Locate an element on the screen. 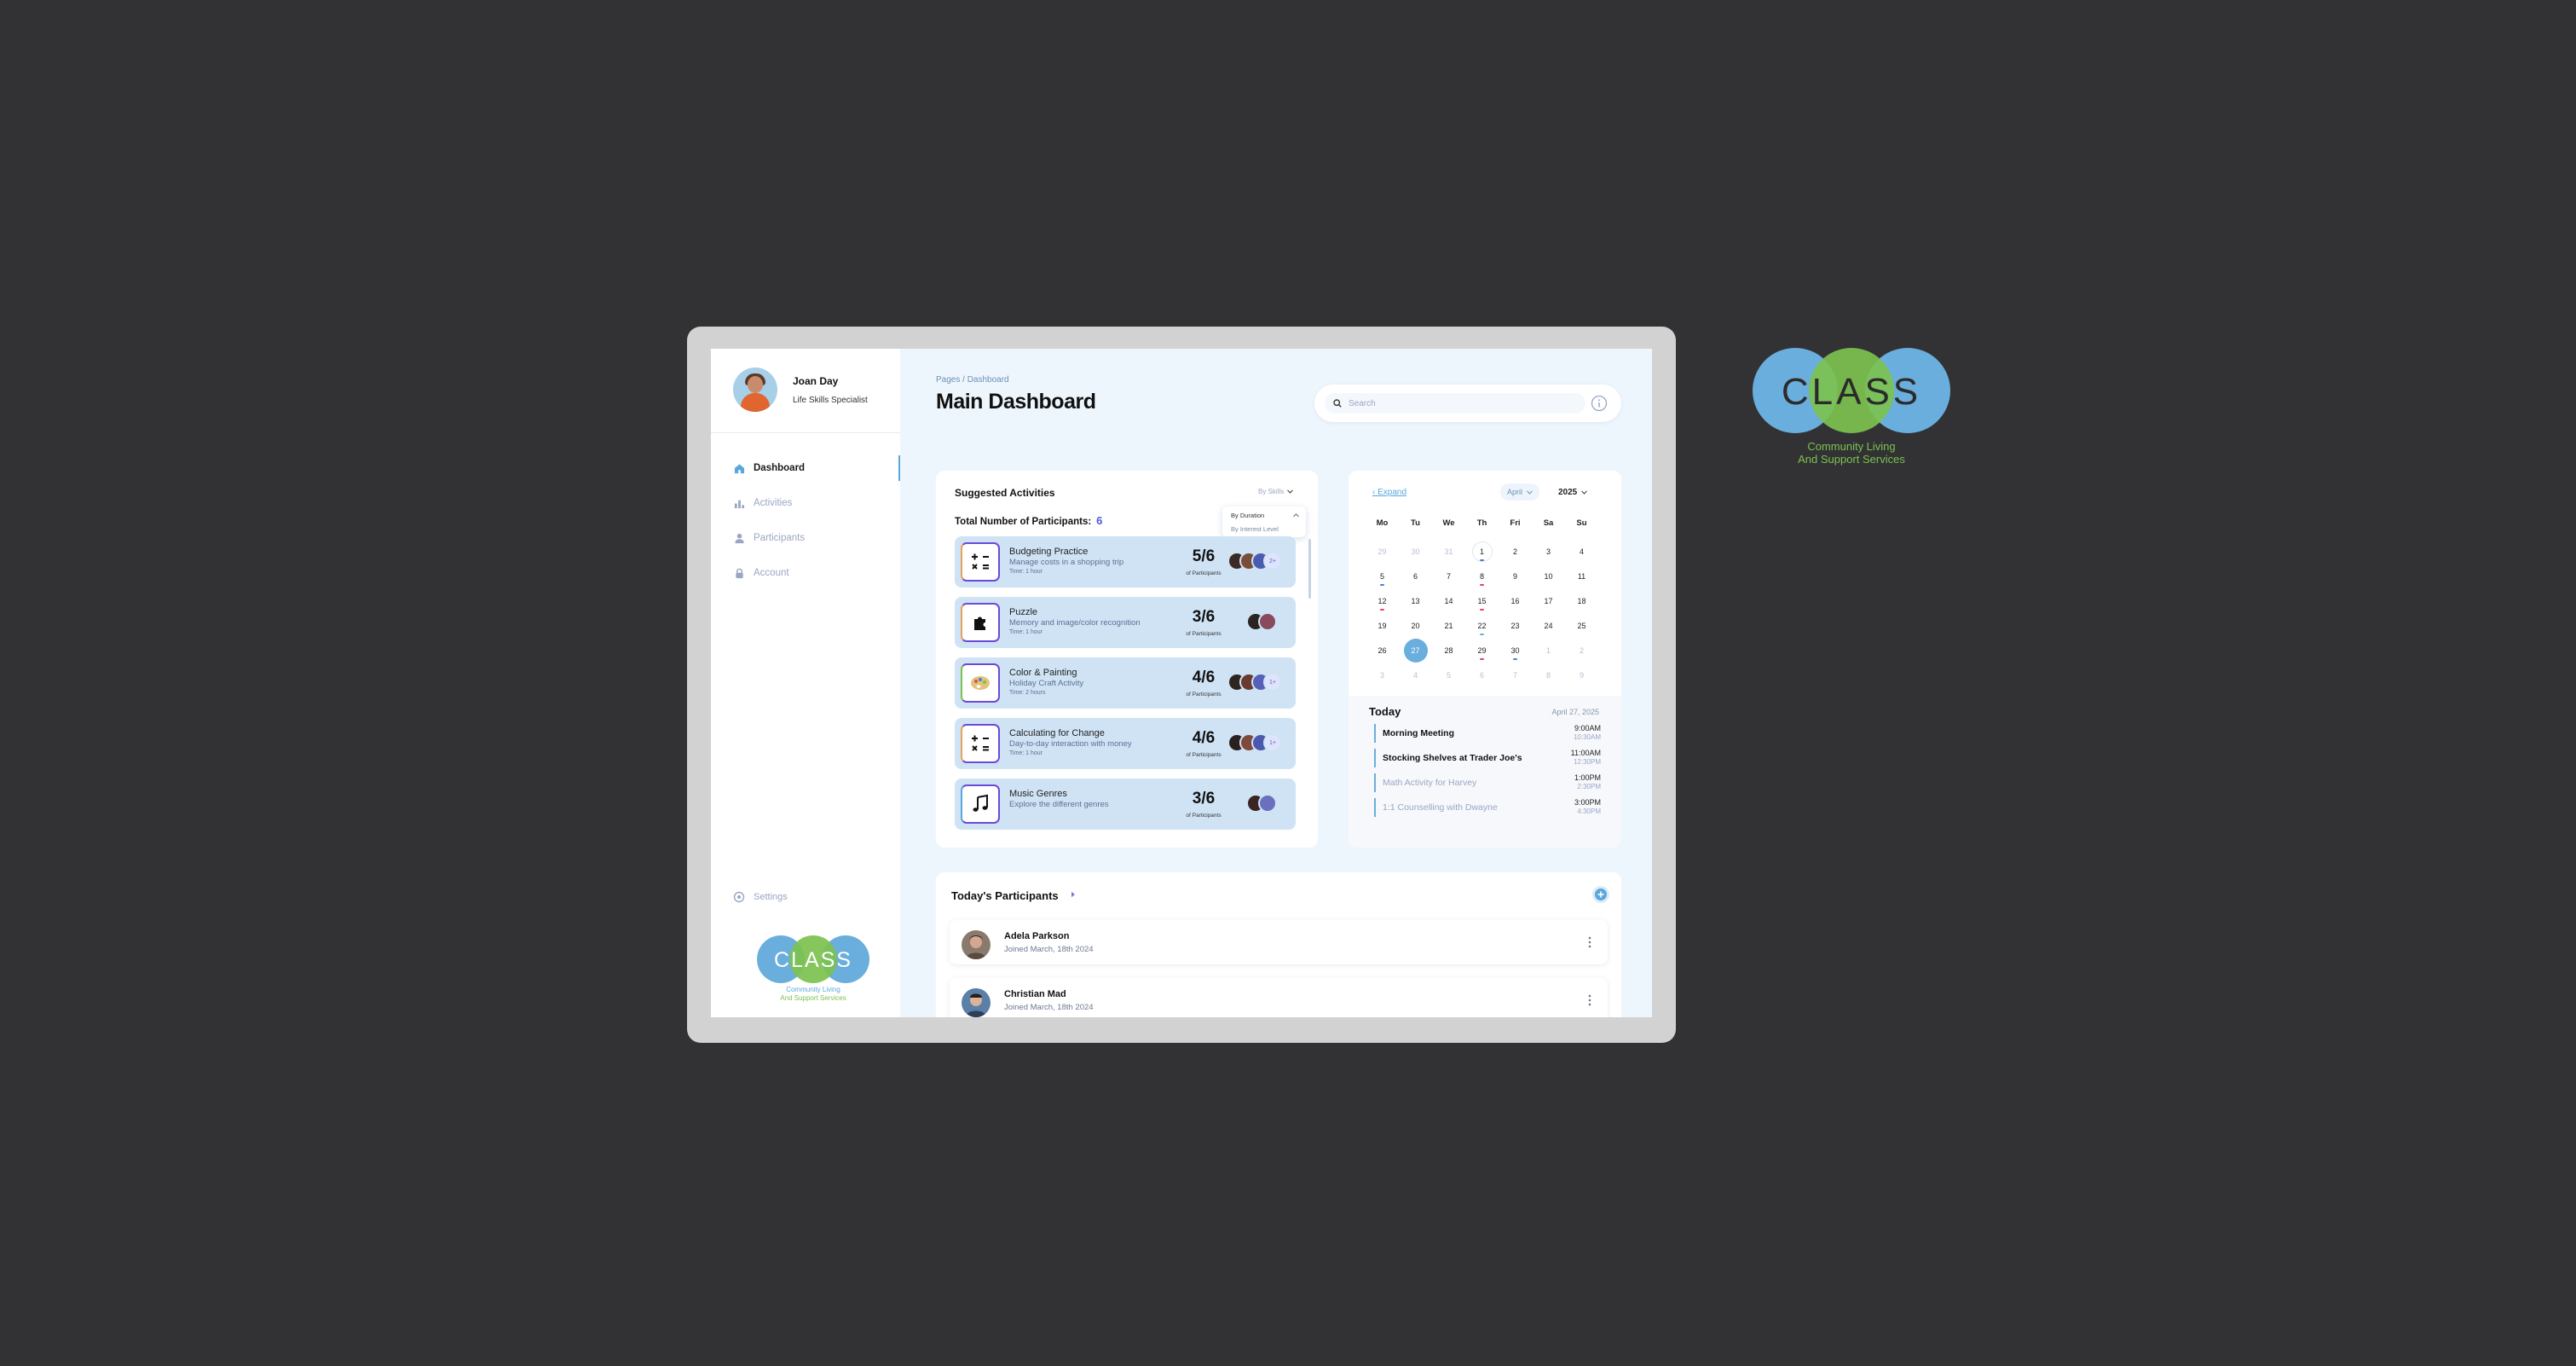 This screenshot has width=2576, height=1366. calendar-day: 17 is located at coordinates (1548, 601).